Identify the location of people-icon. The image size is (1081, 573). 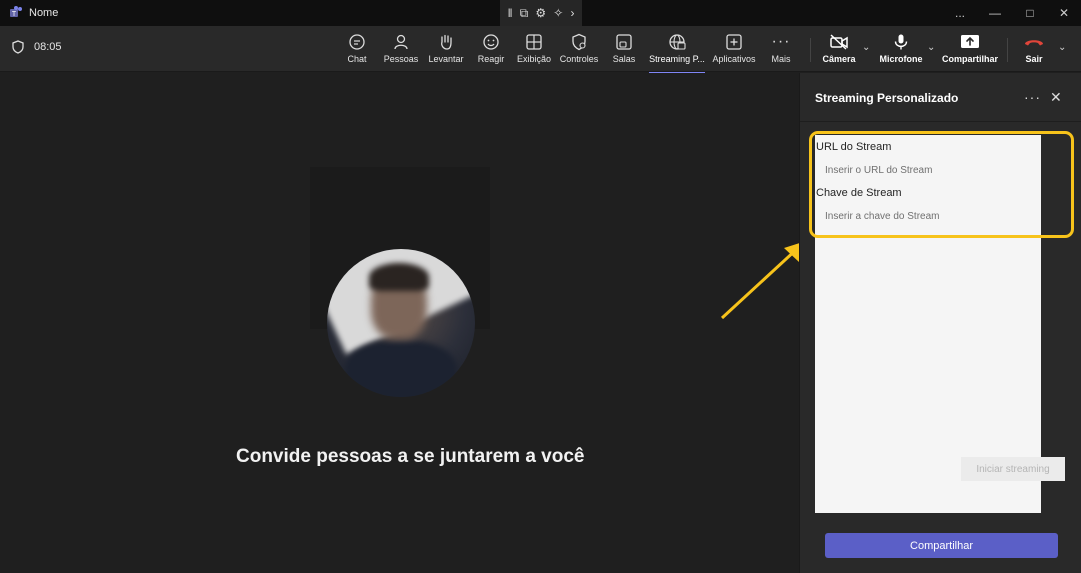
(401, 42).